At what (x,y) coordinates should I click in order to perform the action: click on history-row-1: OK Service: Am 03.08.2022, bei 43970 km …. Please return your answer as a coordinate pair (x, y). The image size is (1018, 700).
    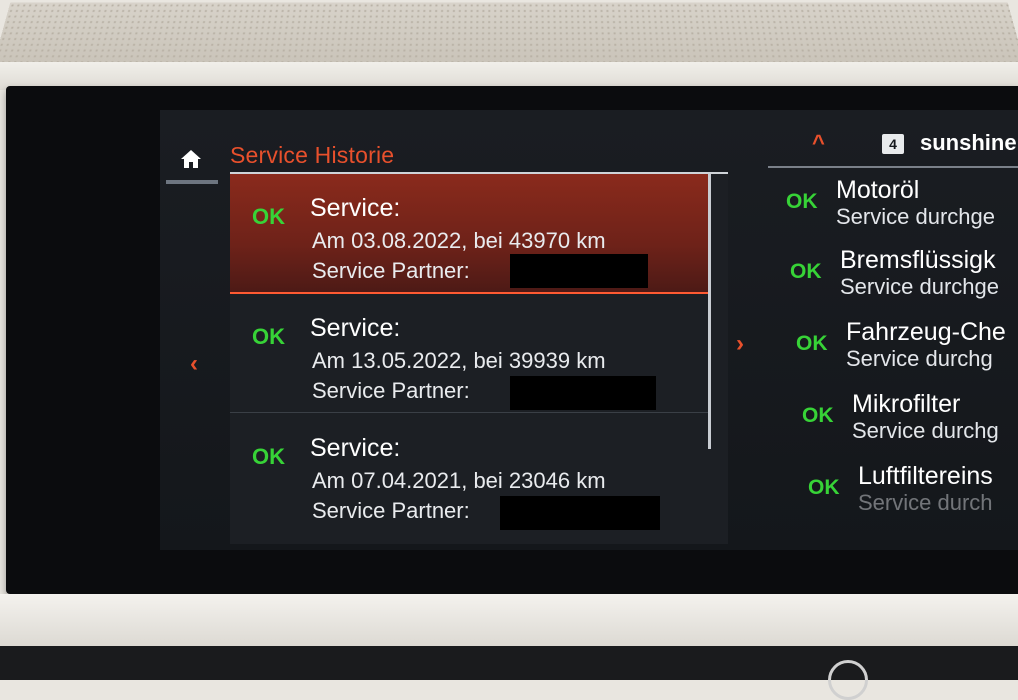
    Looking at the image, I should click on (470, 234).